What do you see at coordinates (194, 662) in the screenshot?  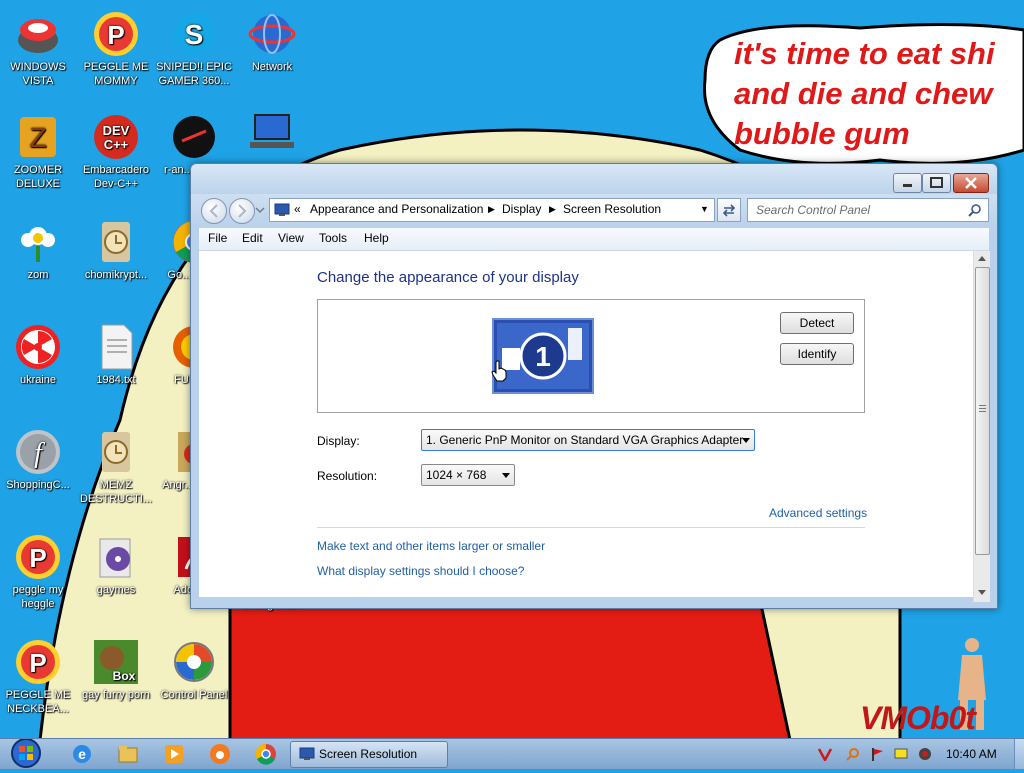 I see `control-panel-icon` at bounding box center [194, 662].